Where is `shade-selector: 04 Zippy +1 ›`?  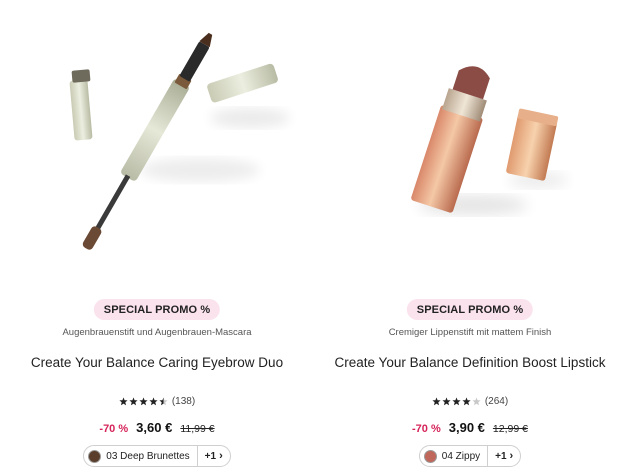
shade-selector: 04 Zippy +1 › is located at coordinates (470, 456).